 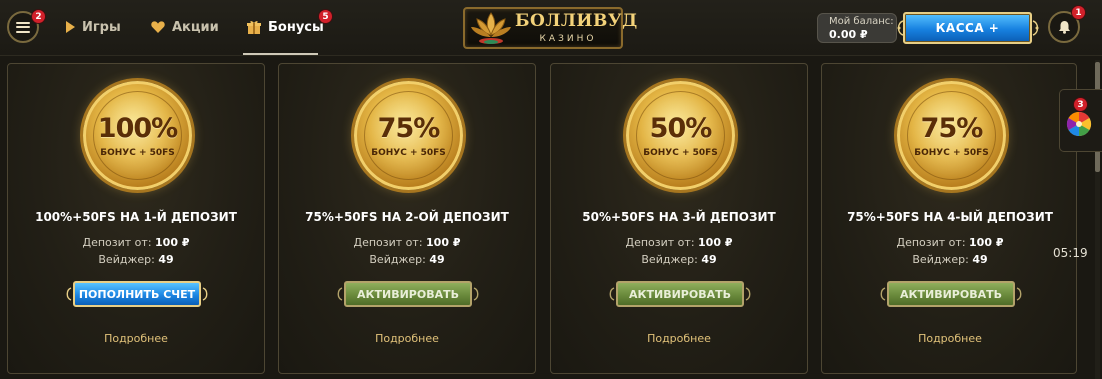 I want to click on fortune-wheel-button: 3, so click(x=1080, y=120).